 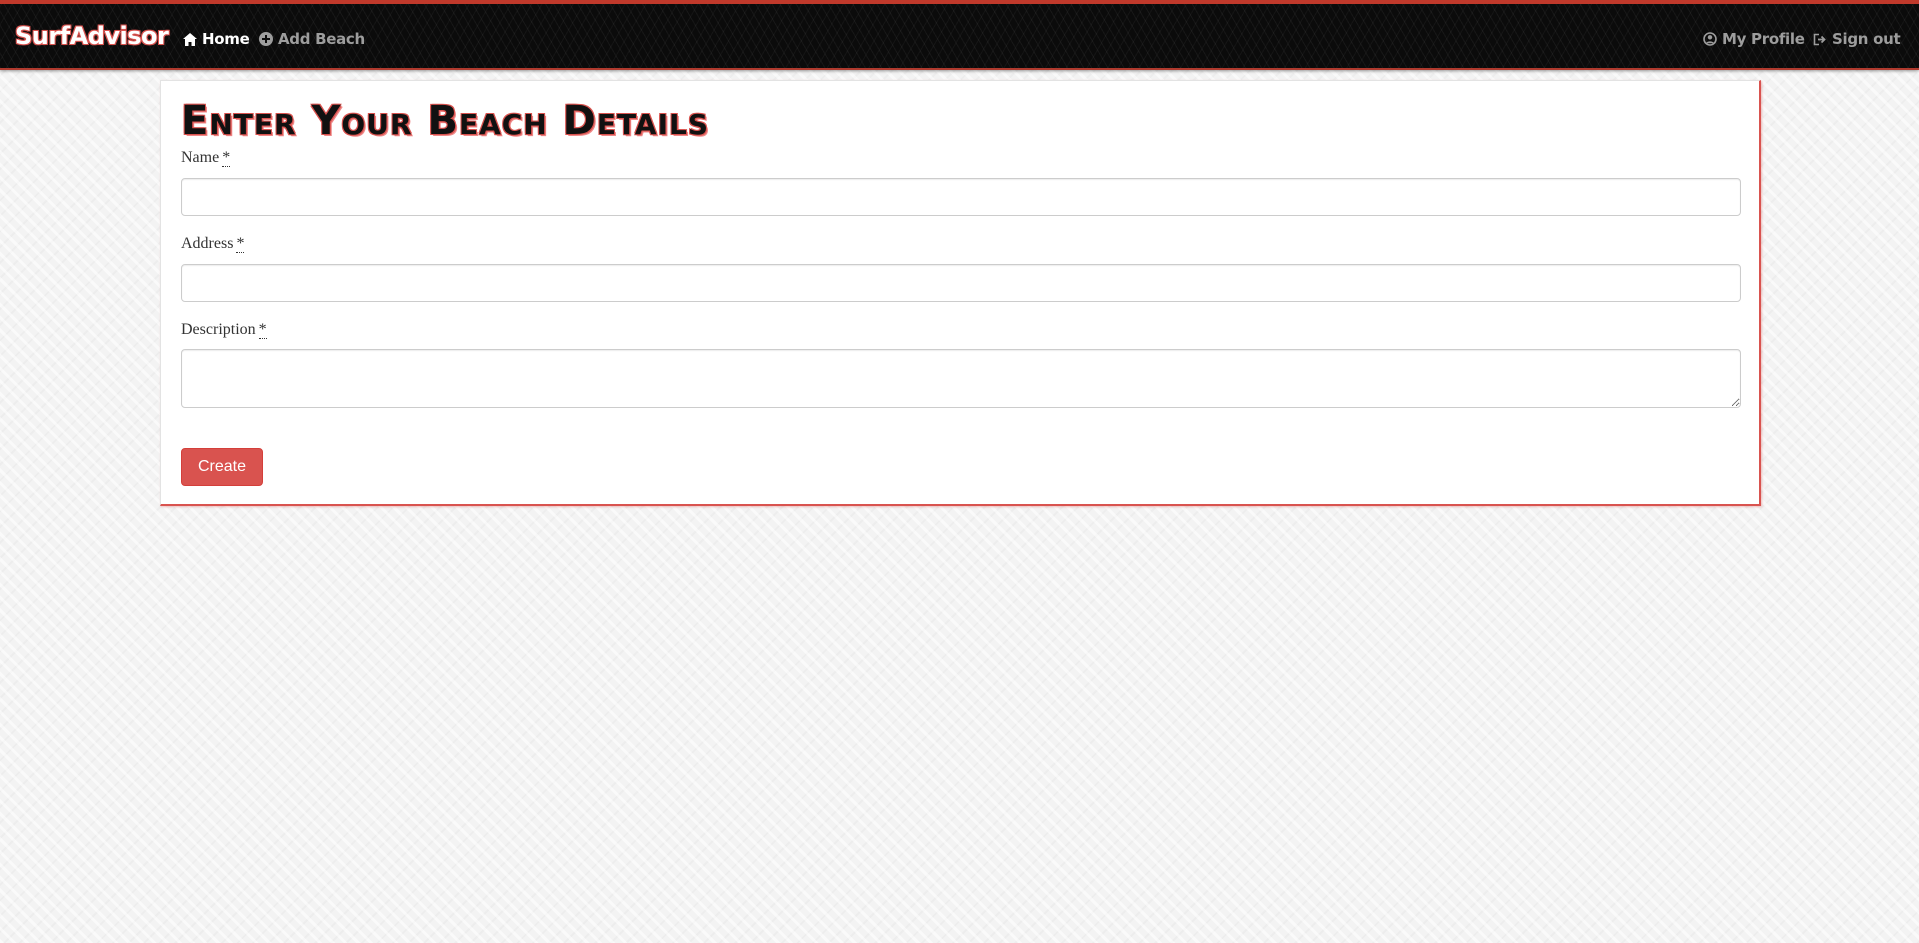 I want to click on name-label: Name *, so click(x=206, y=158).